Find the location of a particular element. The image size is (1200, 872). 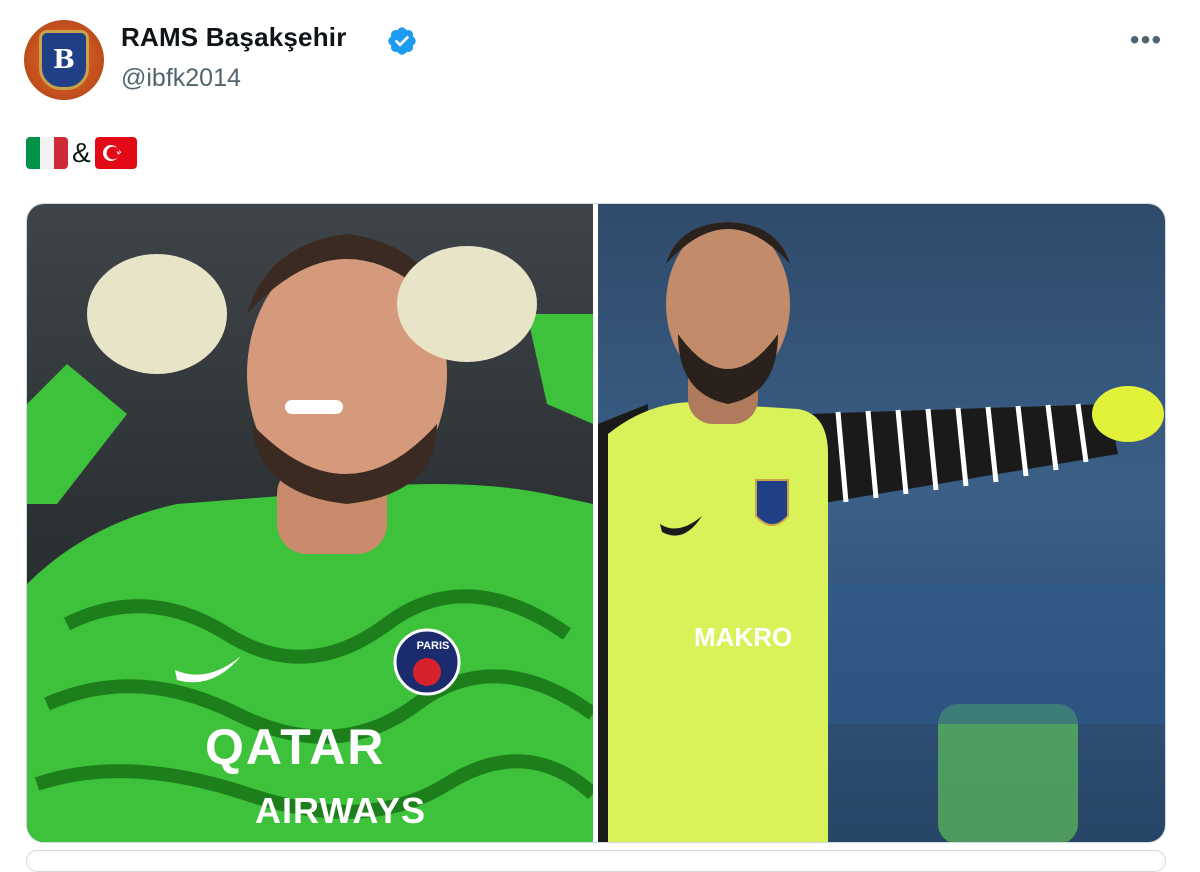

sponsor-line1: QATAR is located at coordinates (295, 747).